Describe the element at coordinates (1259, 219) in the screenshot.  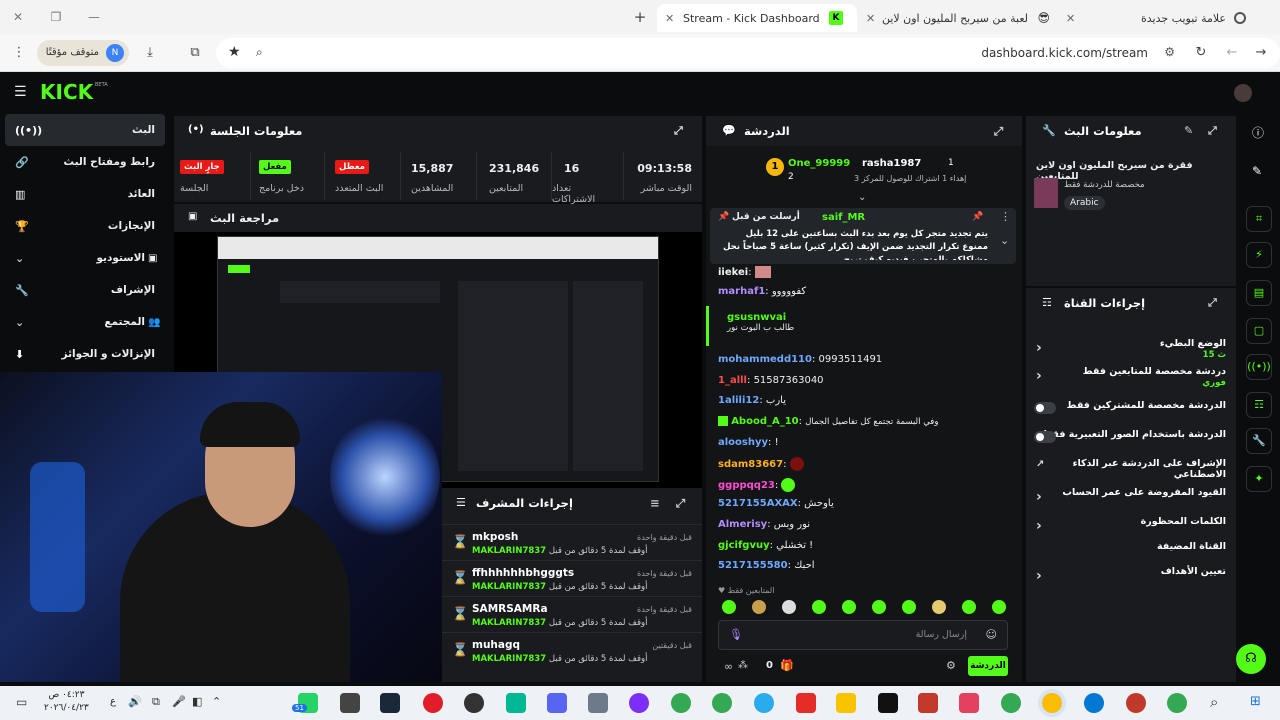
I see `clip-button: ⌗` at that location.